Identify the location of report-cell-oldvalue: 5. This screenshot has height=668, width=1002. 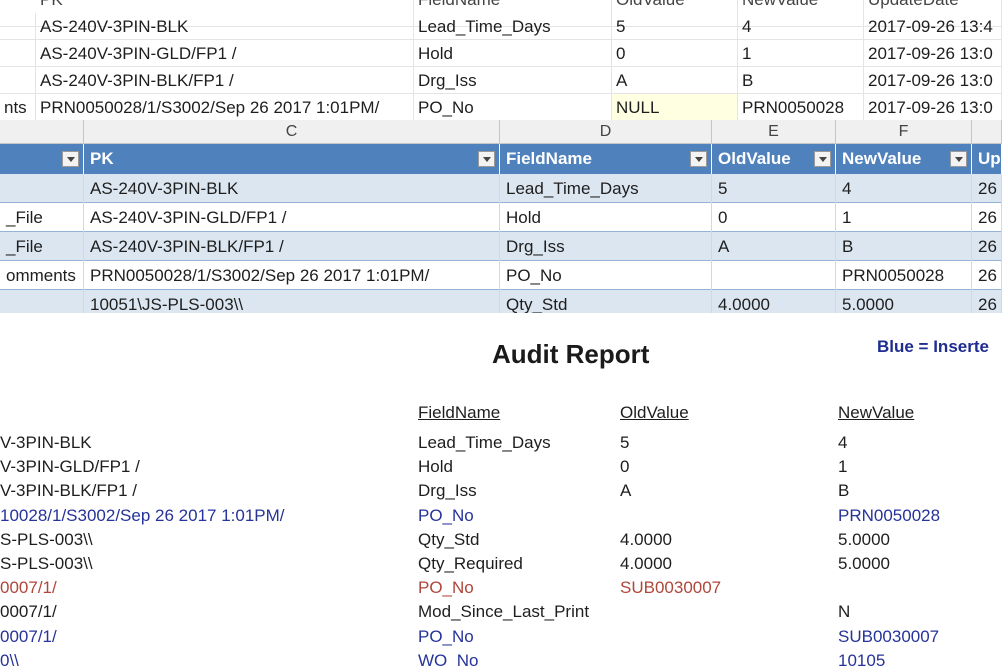
(625, 442).